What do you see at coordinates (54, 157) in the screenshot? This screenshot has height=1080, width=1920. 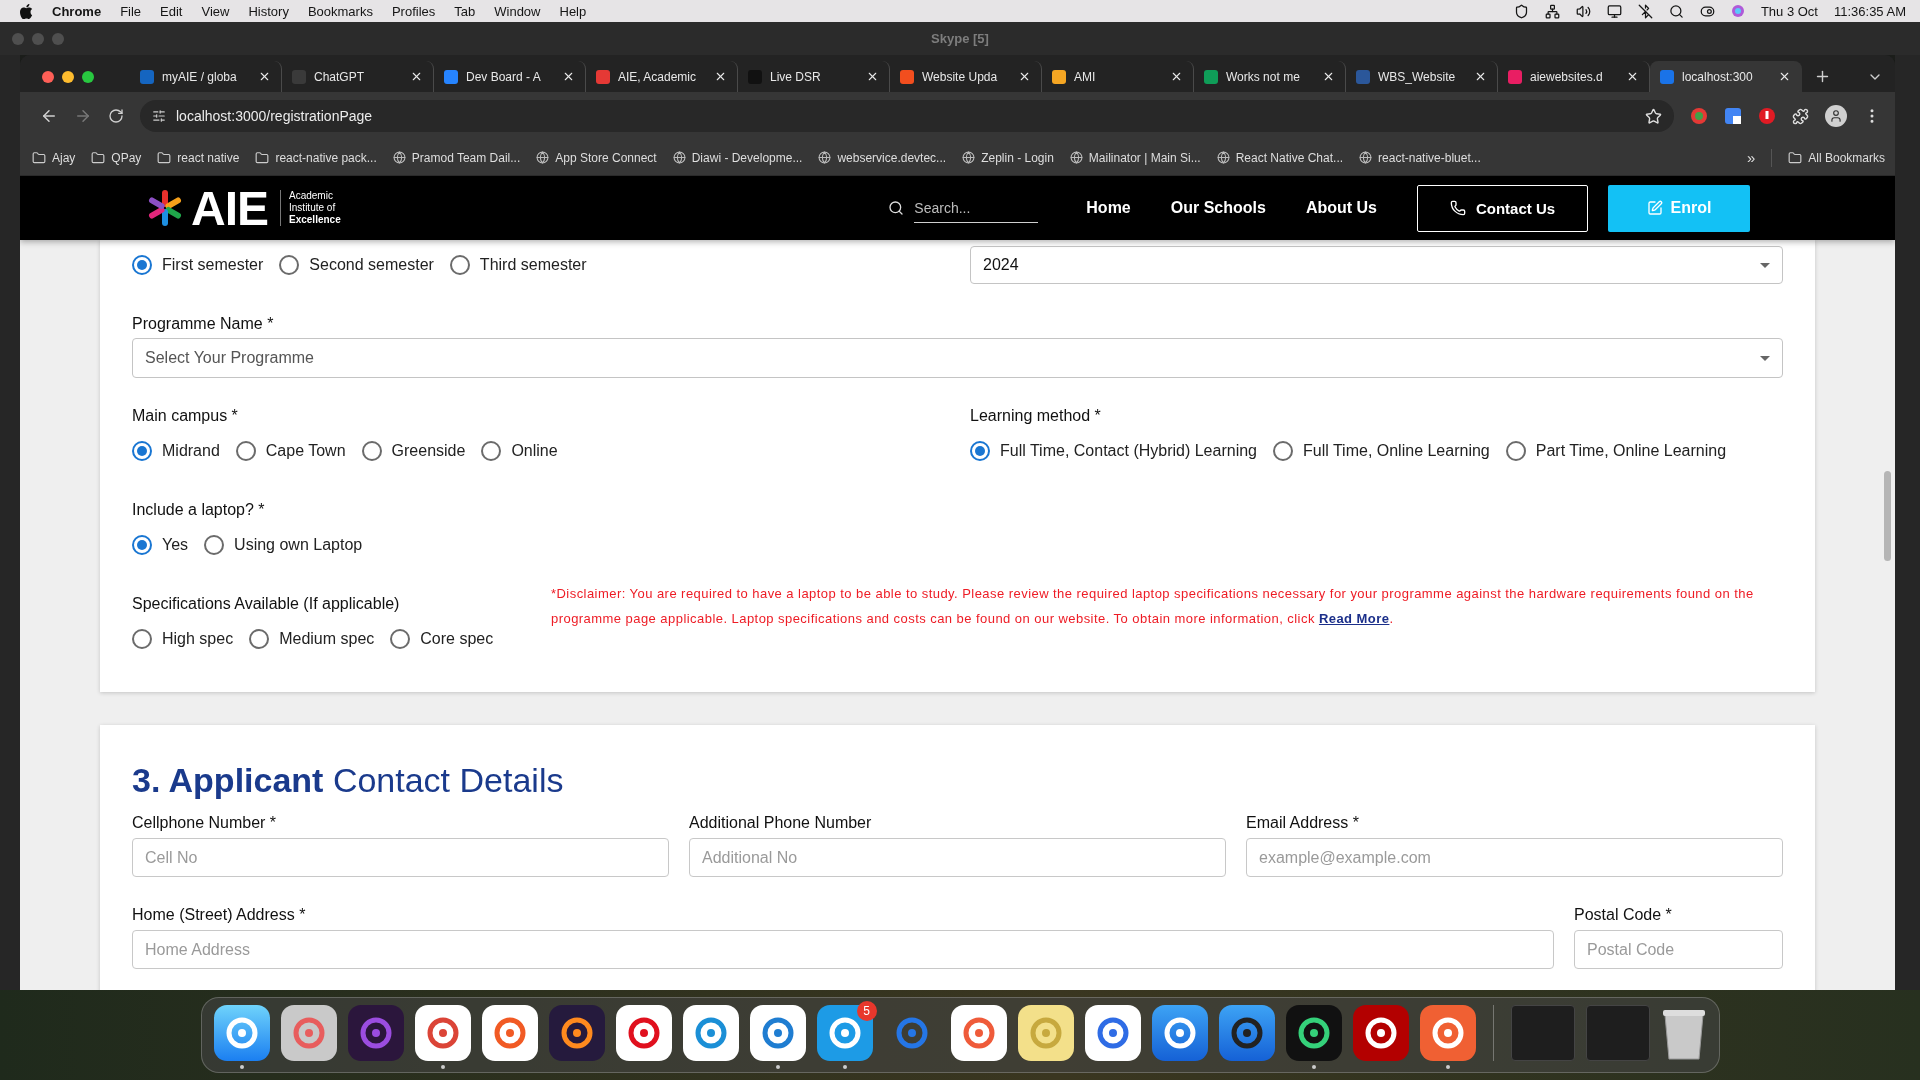 I see `bookmark-item: Ajay` at bounding box center [54, 157].